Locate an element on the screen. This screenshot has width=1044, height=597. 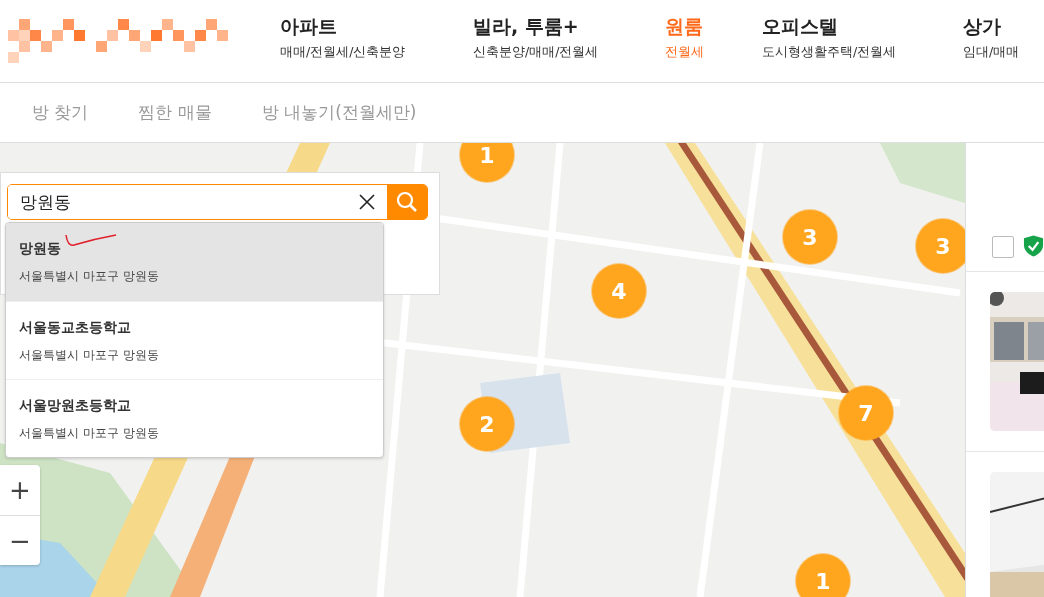
nav-link: 상가 is located at coordinates (1003, 26).